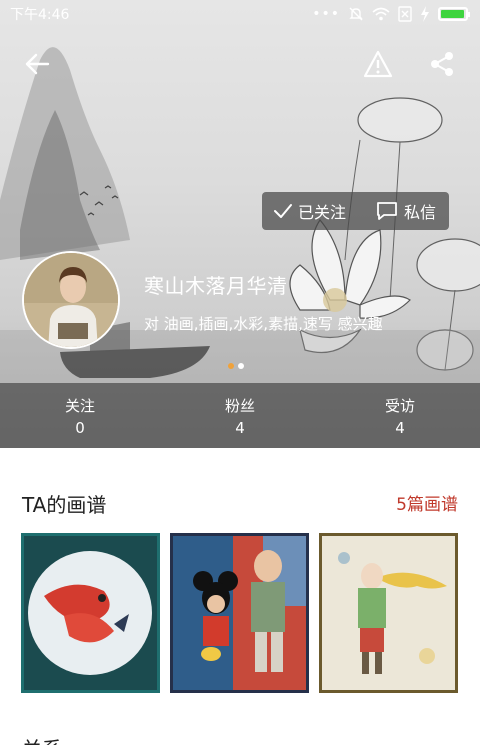 The height and width of the screenshot is (745, 480). I want to click on report-warning-icon, so click(378, 64).